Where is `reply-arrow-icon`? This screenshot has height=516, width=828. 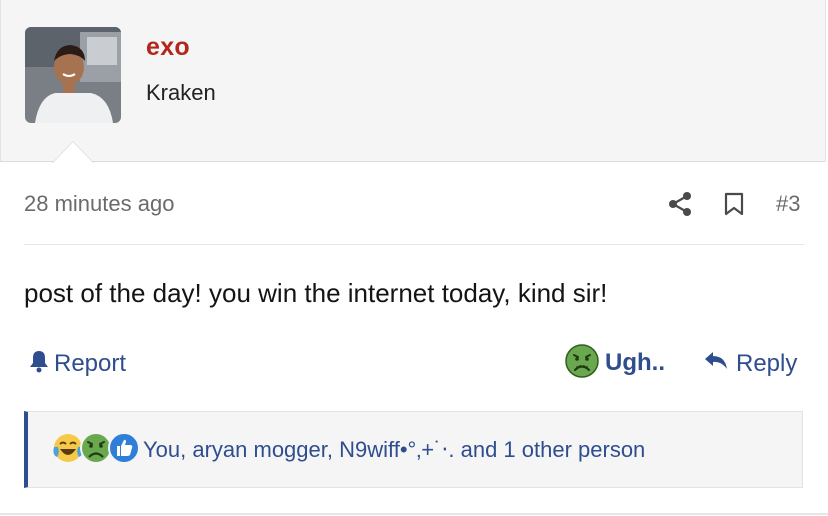
reply-arrow-icon is located at coordinates (720, 364).